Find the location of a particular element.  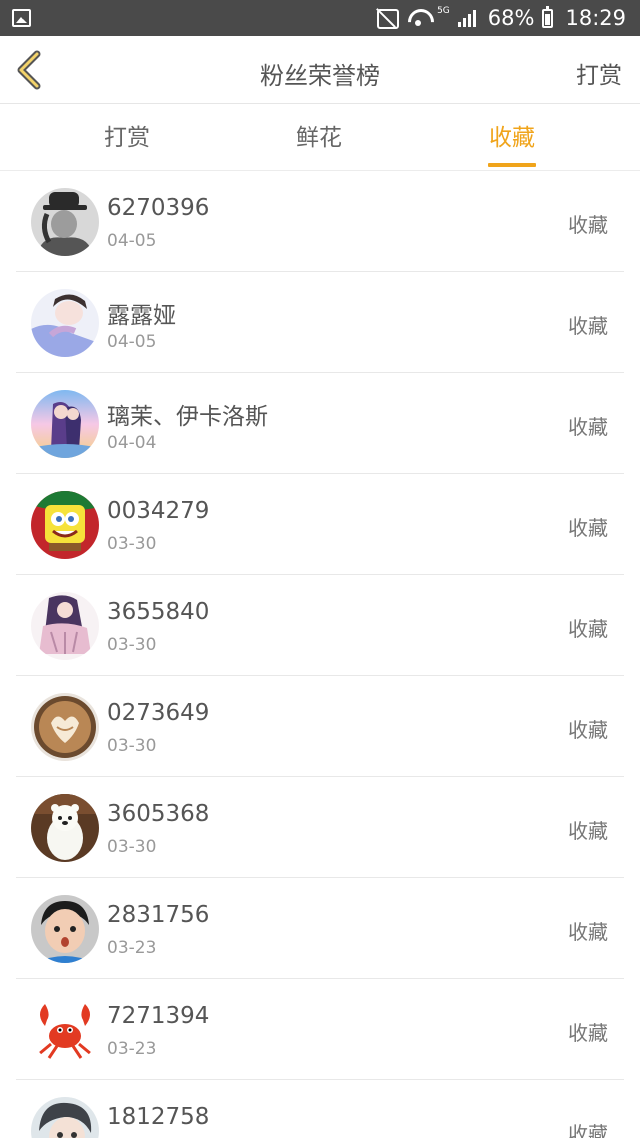

battery-icon is located at coordinates (548, 16).